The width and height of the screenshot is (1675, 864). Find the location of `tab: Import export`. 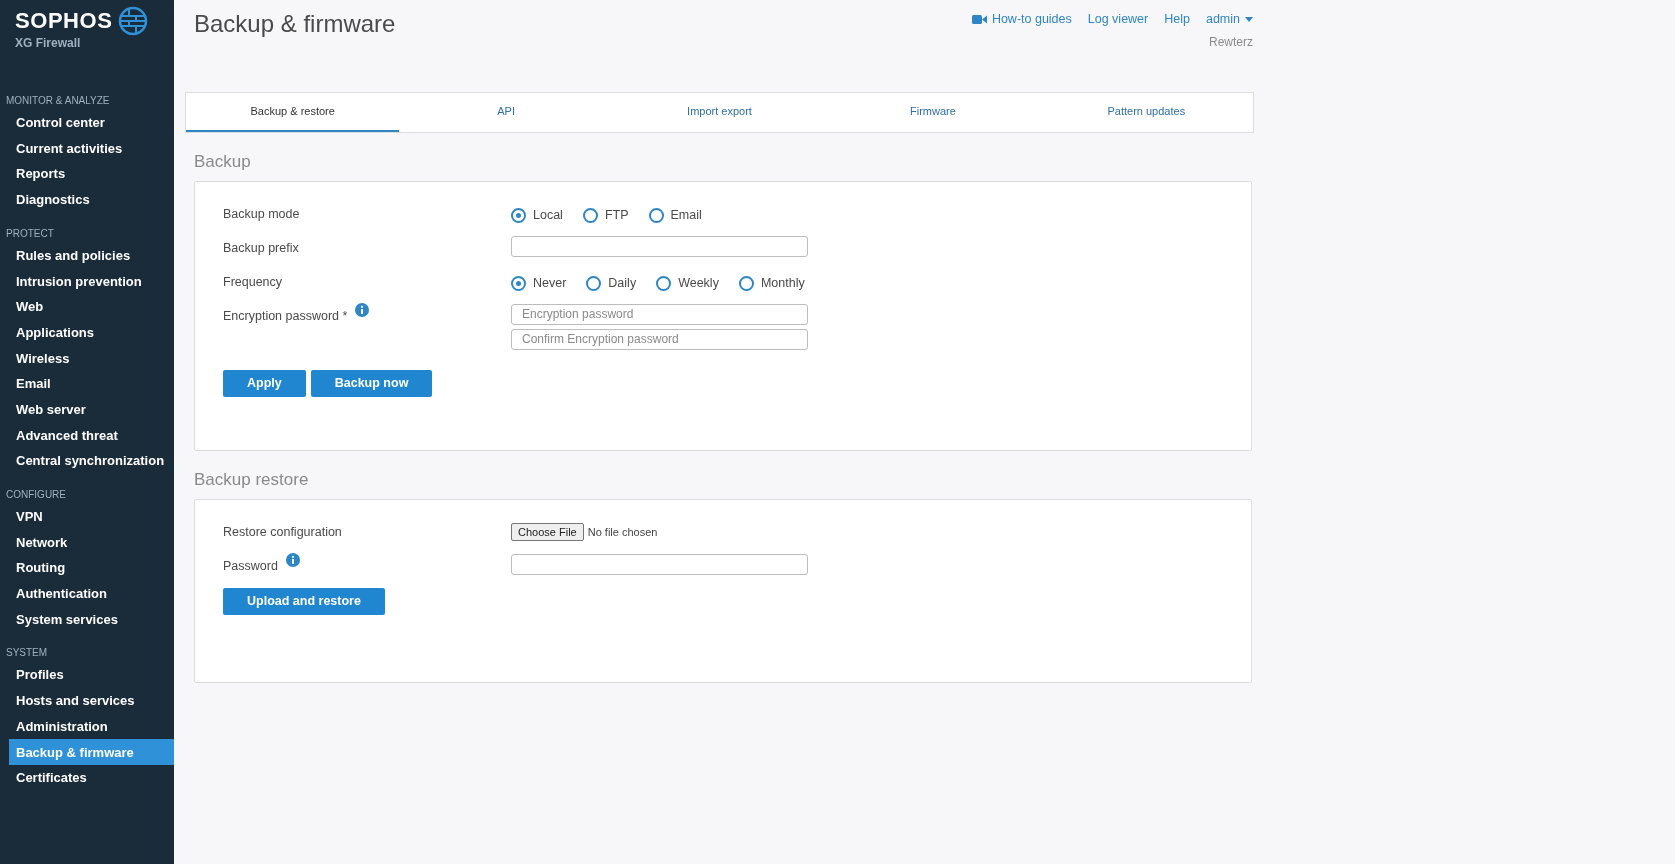

tab: Import export is located at coordinates (719, 112).